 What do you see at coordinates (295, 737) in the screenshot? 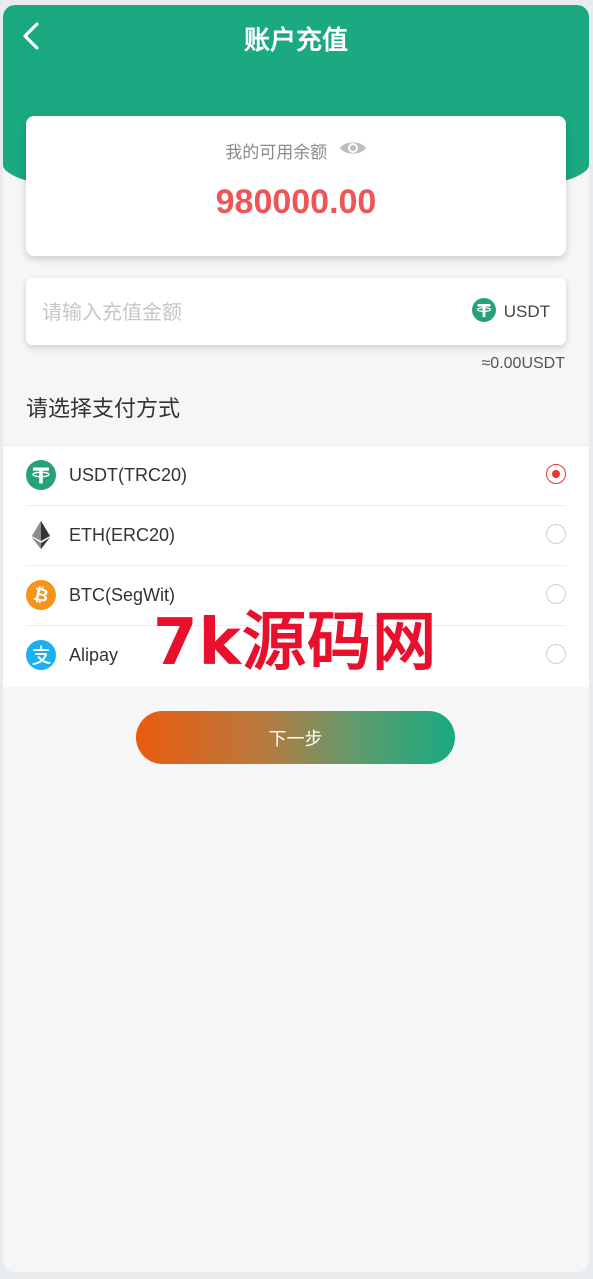
I see `next-step-button: 下一步` at bounding box center [295, 737].